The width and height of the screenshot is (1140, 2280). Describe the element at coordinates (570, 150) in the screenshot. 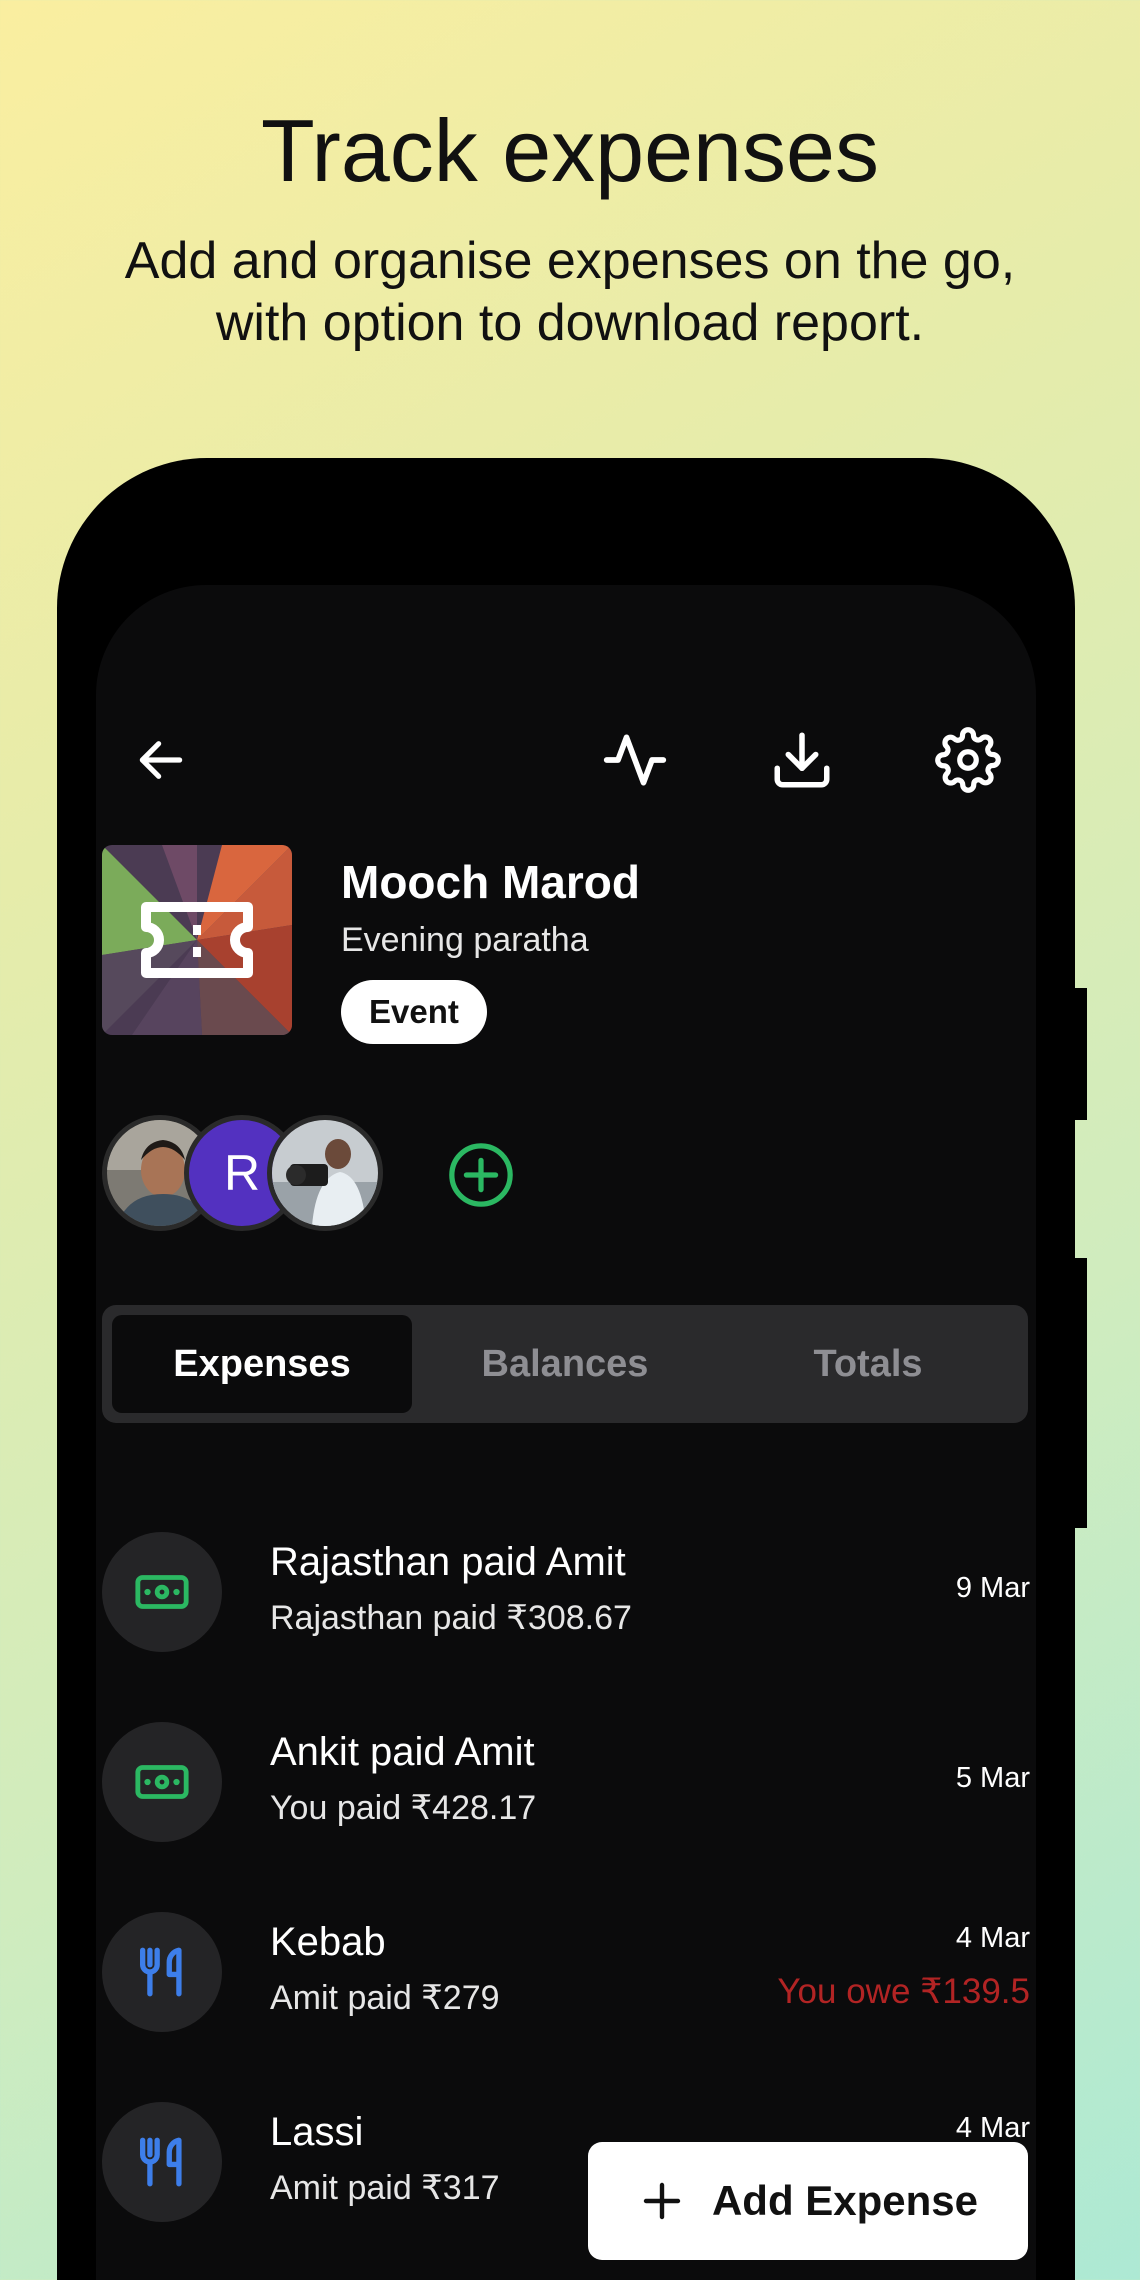

I see `promo-title: Track expenses` at that location.